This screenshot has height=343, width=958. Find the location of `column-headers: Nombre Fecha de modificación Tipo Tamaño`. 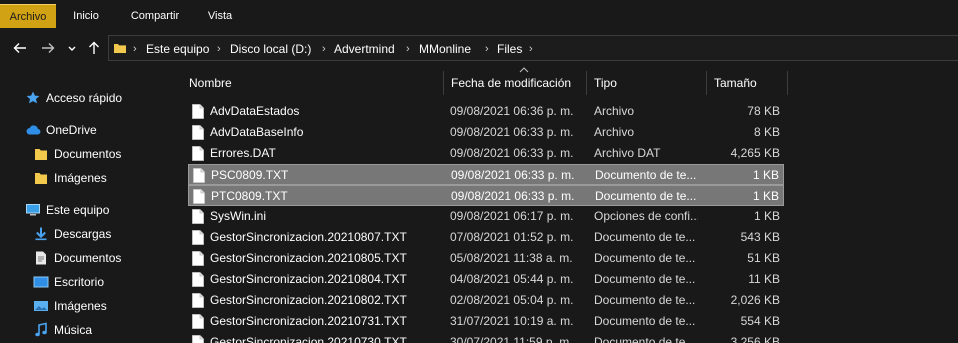

column-headers: Nombre Fecha de modificación Tipo Tamaño is located at coordinates (569, 81).